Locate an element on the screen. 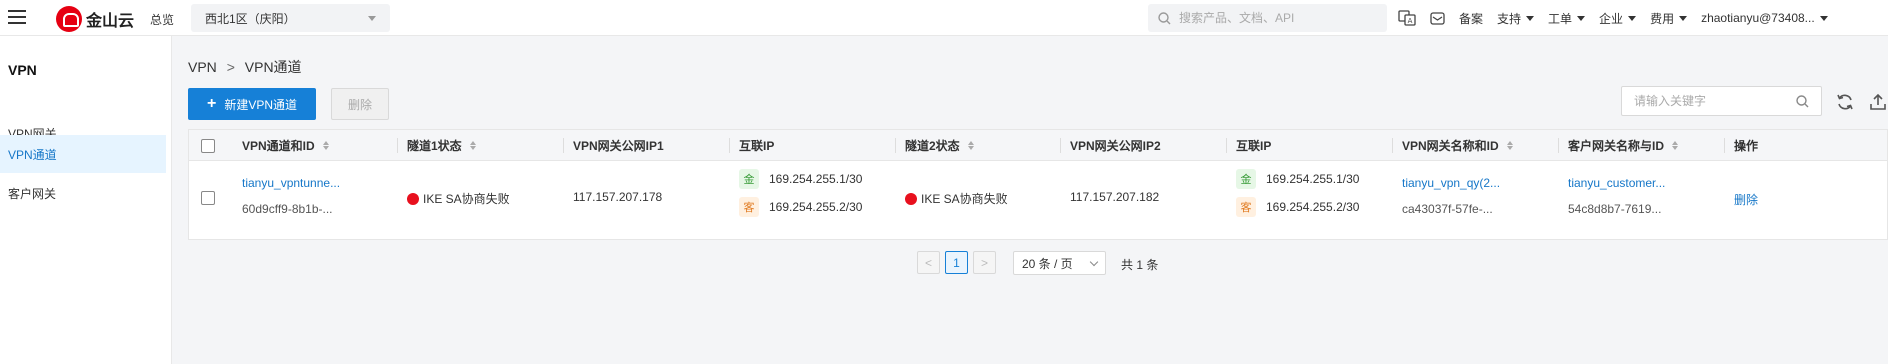 The height and width of the screenshot is (364, 1888). create-vpn-tunnel-button: + 新建VPN通道 is located at coordinates (252, 104).